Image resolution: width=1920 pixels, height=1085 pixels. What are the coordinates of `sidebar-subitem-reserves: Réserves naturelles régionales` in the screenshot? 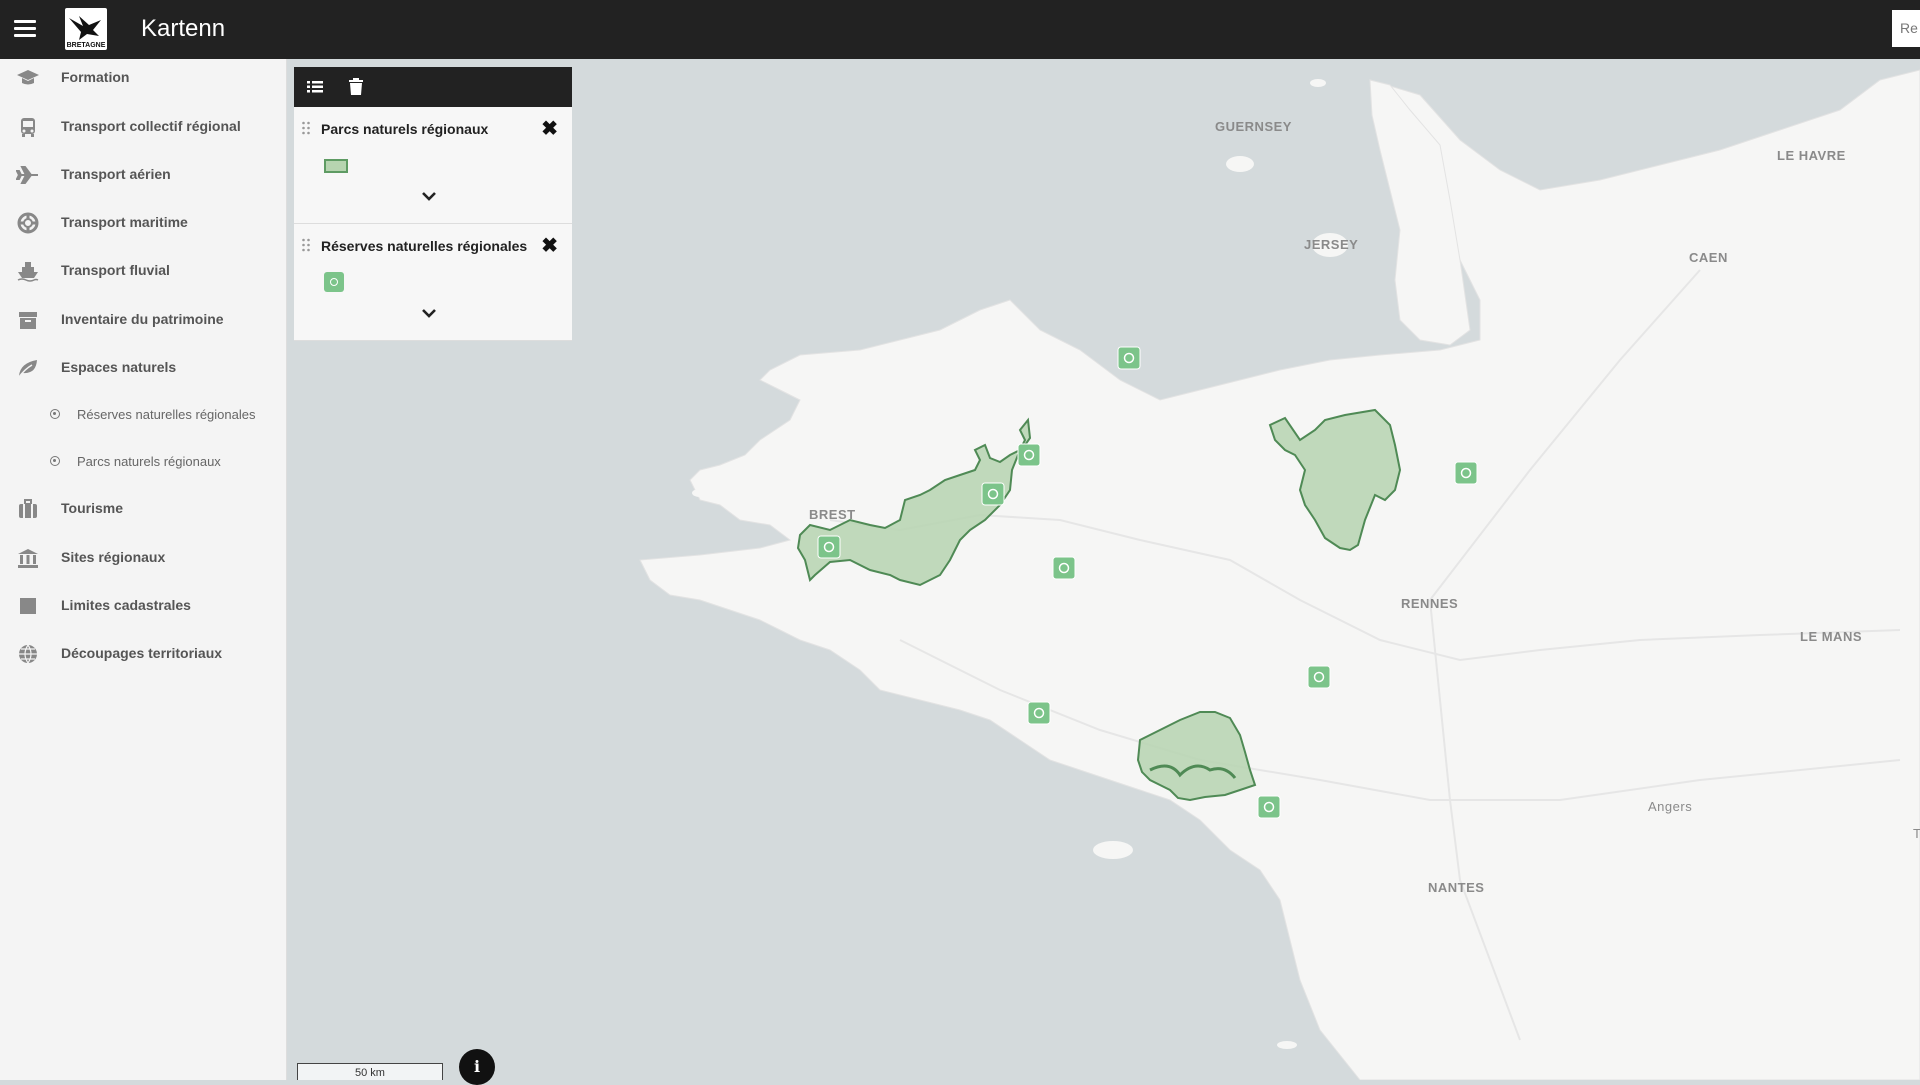 It's located at (143, 415).